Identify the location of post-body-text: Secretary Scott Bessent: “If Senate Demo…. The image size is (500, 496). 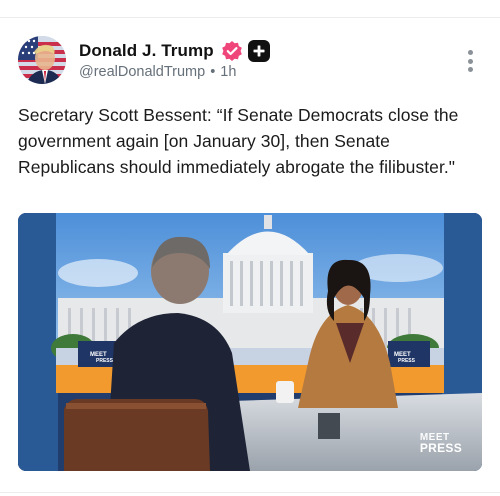
(238, 141).